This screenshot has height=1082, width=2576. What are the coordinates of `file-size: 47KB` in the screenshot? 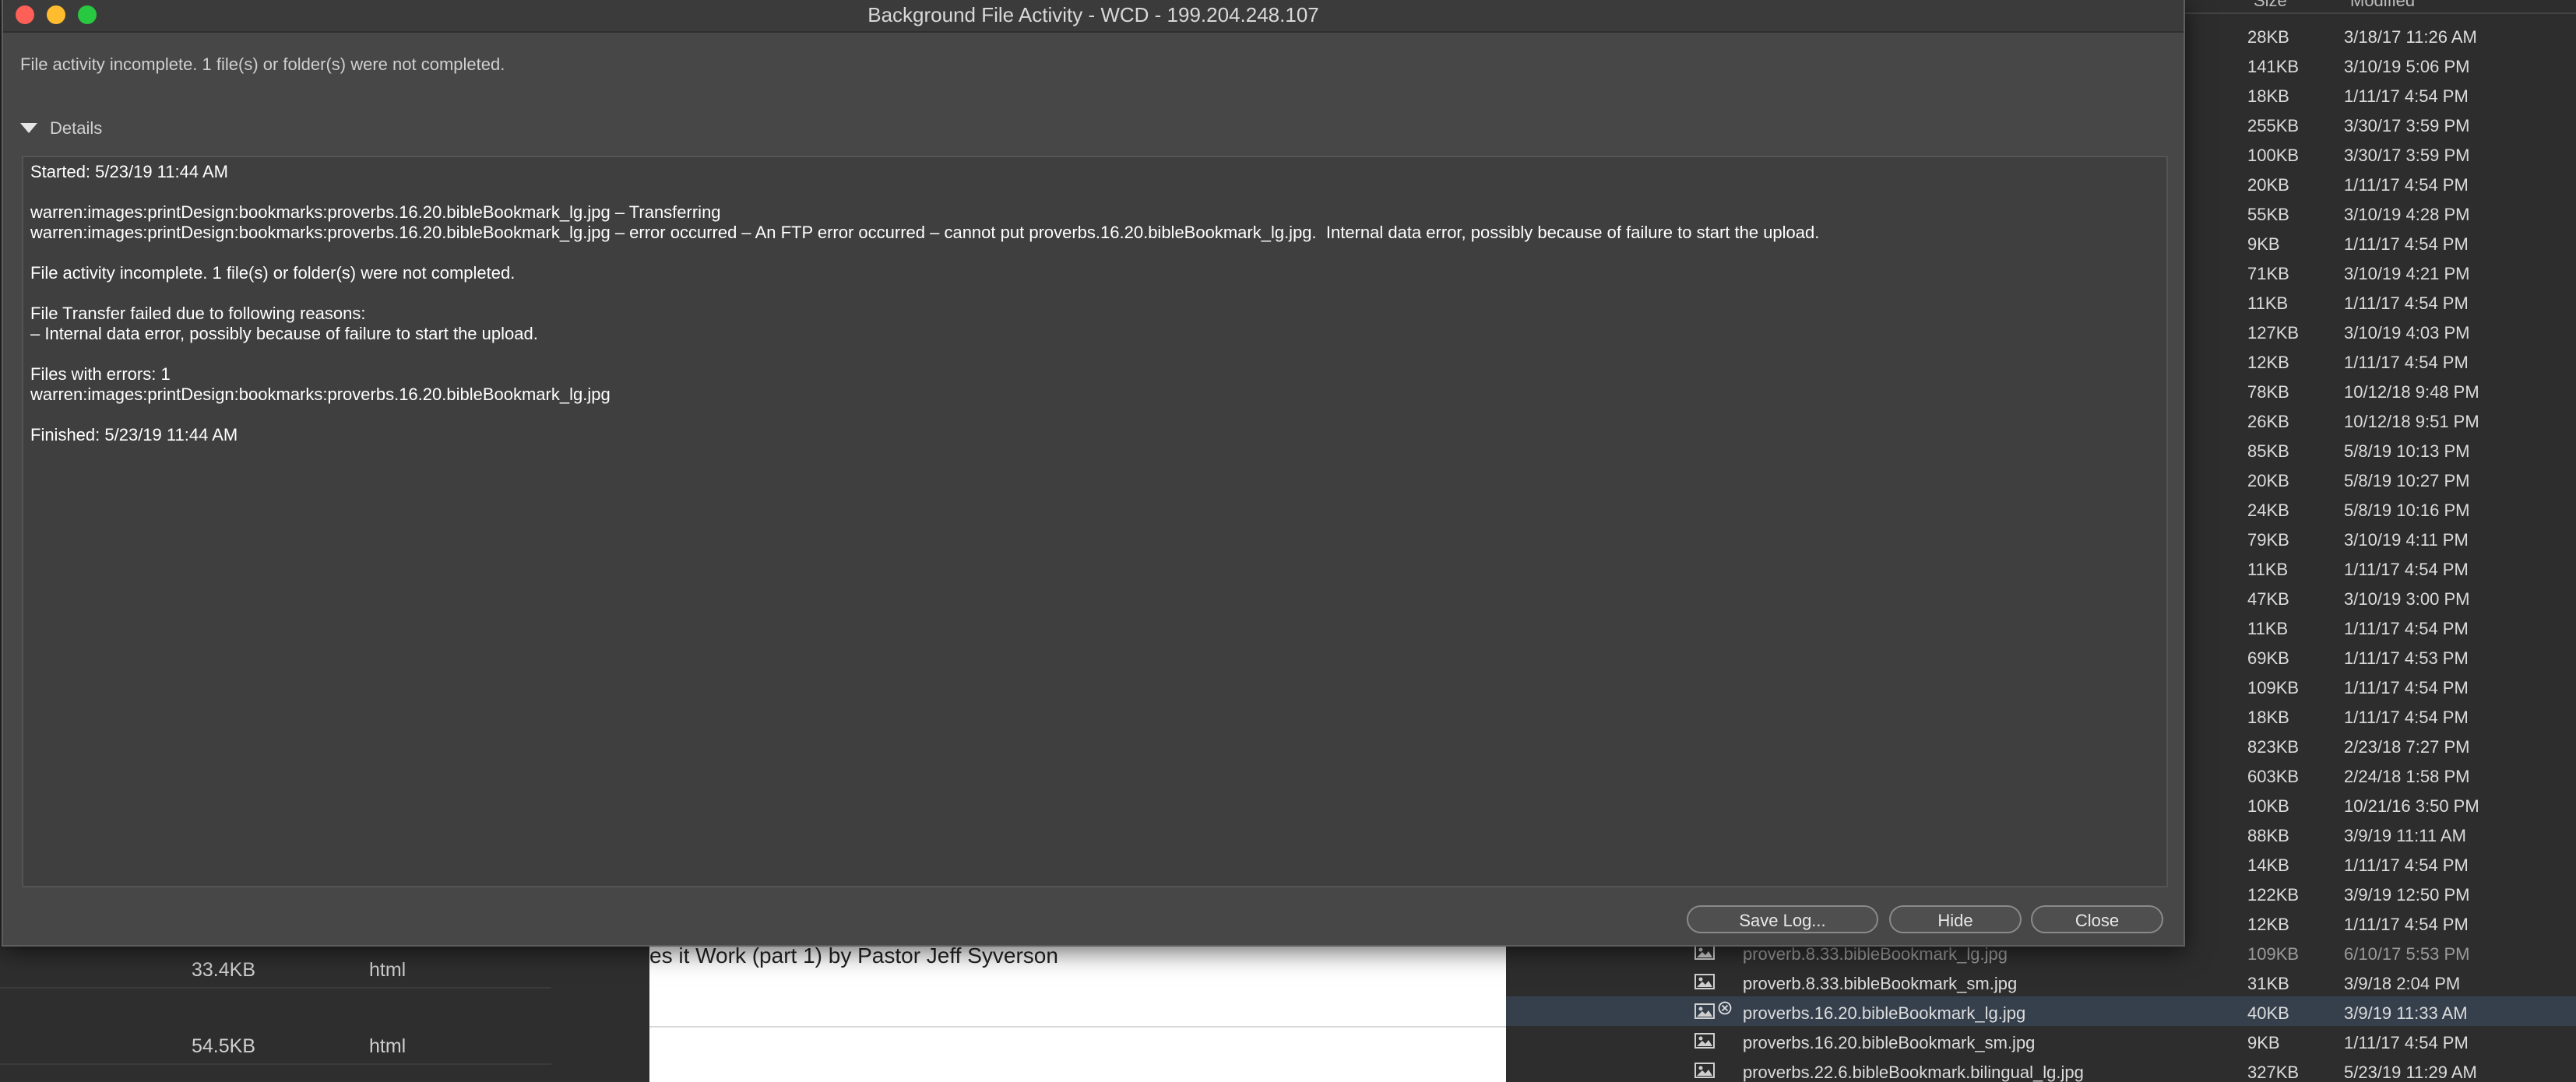 It's located at (2268, 599).